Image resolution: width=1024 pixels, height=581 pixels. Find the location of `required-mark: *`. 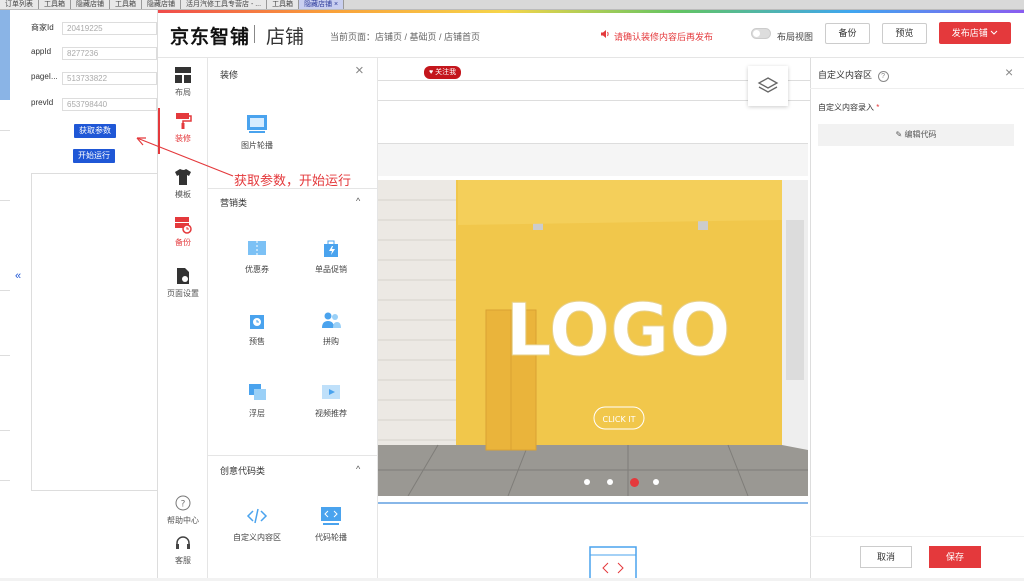

required-mark: * is located at coordinates (878, 107).